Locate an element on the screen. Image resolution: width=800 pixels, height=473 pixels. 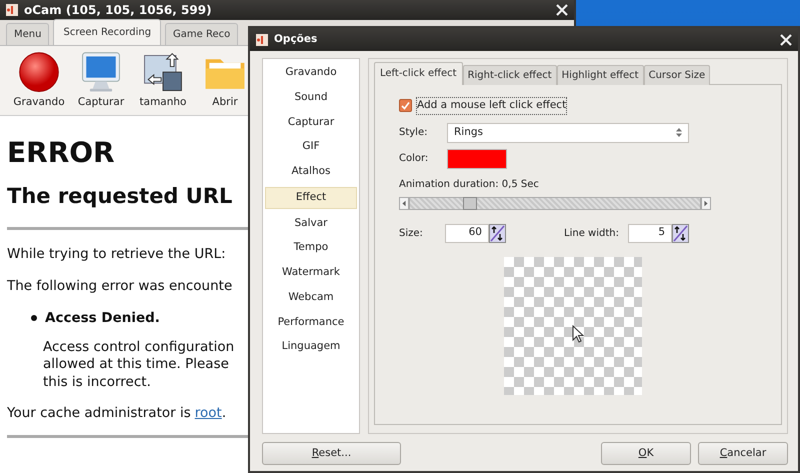
category-item: GIF is located at coordinates (311, 147).